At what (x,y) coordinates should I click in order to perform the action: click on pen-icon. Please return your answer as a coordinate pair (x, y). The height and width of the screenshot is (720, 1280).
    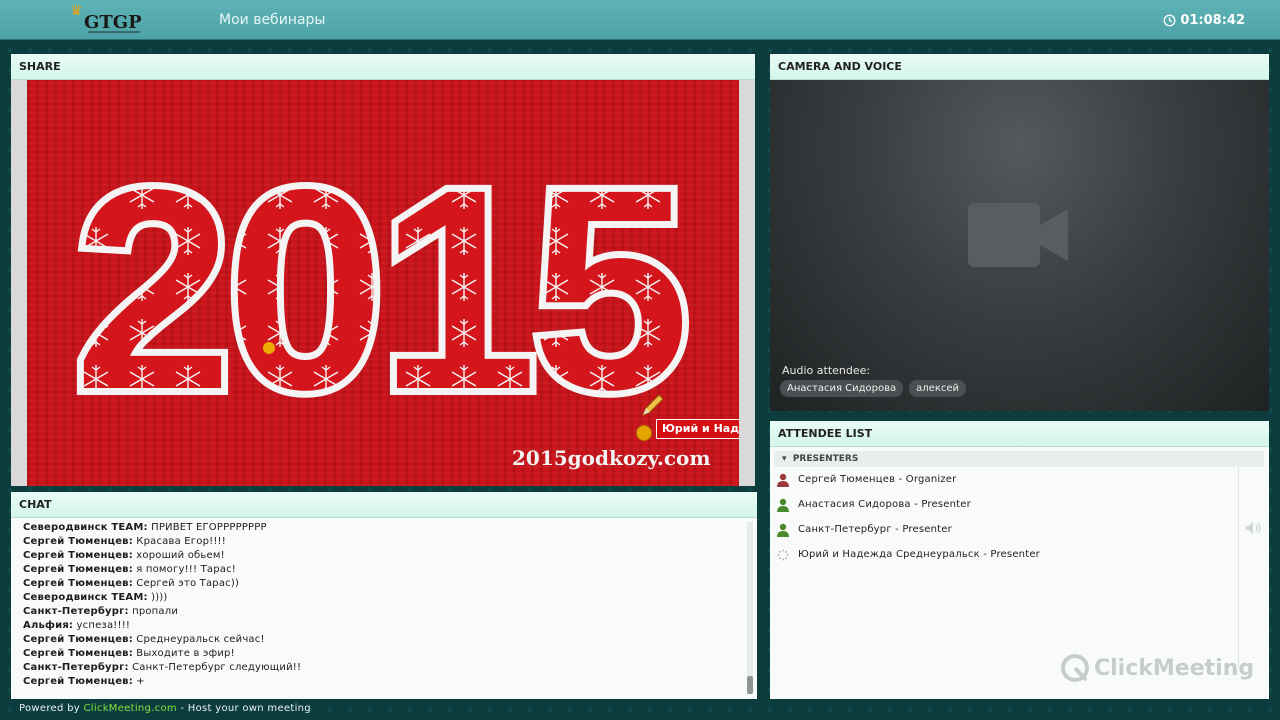
    Looking at the image, I should click on (653, 405).